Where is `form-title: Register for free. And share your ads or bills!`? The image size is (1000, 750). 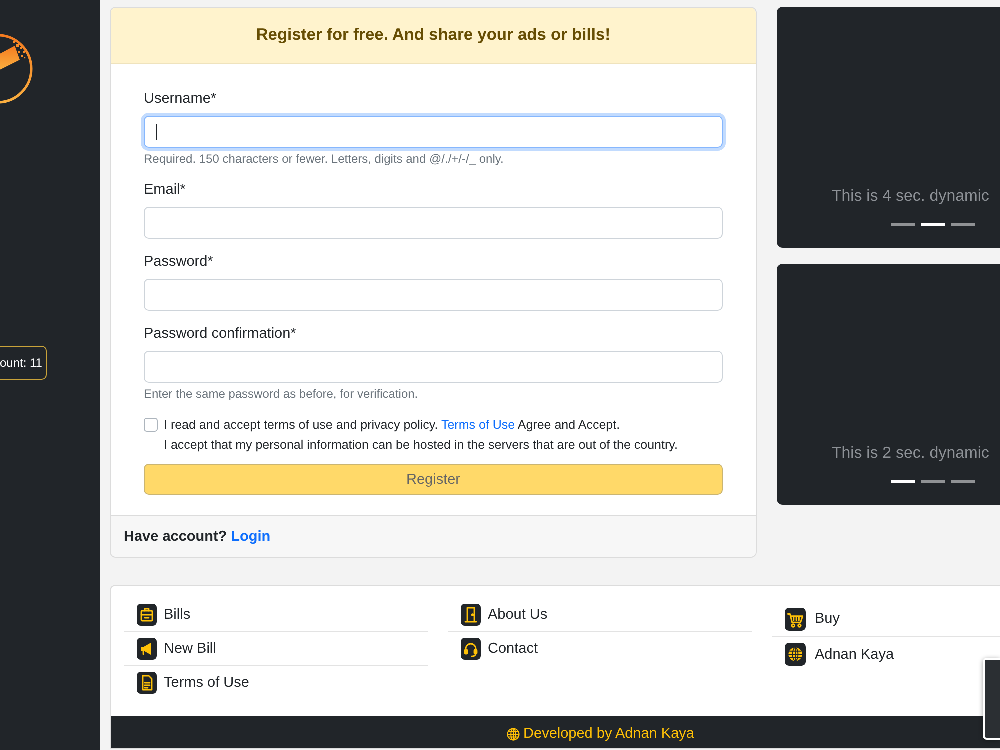
form-title: Register for free. And share your ads or bills! is located at coordinates (433, 35).